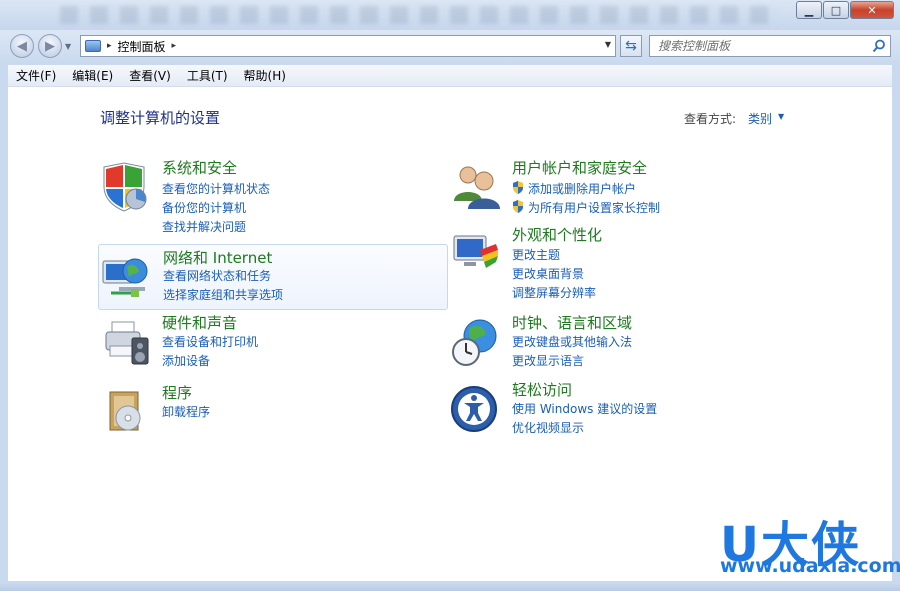  What do you see at coordinates (273, 407) in the screenshot?
I see `category-programs: 程序 卸载程序` at bounding box center [273, 407].